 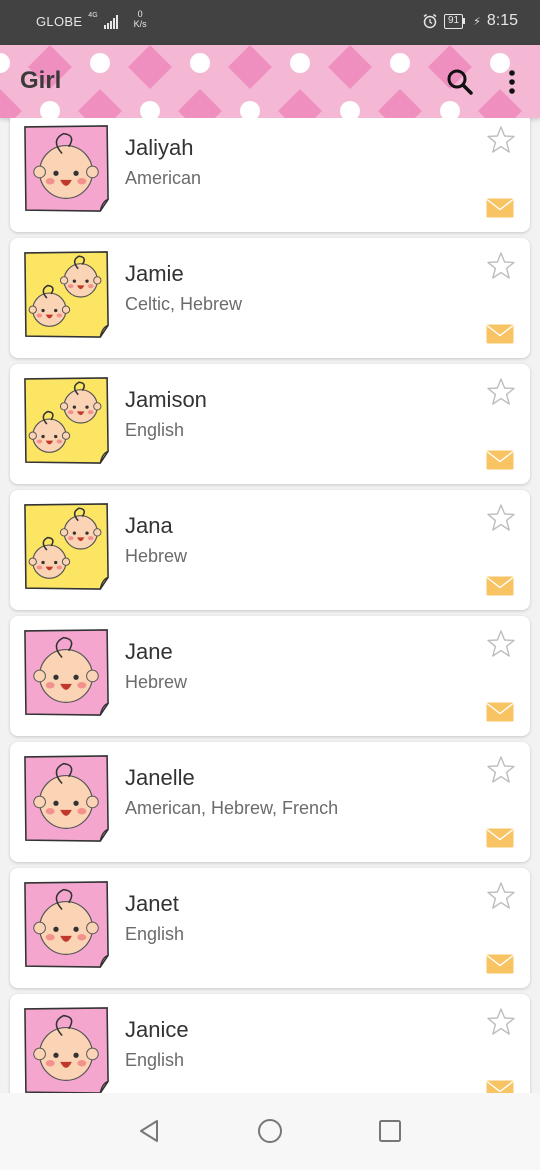 What do you see at coordinates (502, 20) in the screenshot?
I see `clock: 8:15` at bounding box center [502, 20].